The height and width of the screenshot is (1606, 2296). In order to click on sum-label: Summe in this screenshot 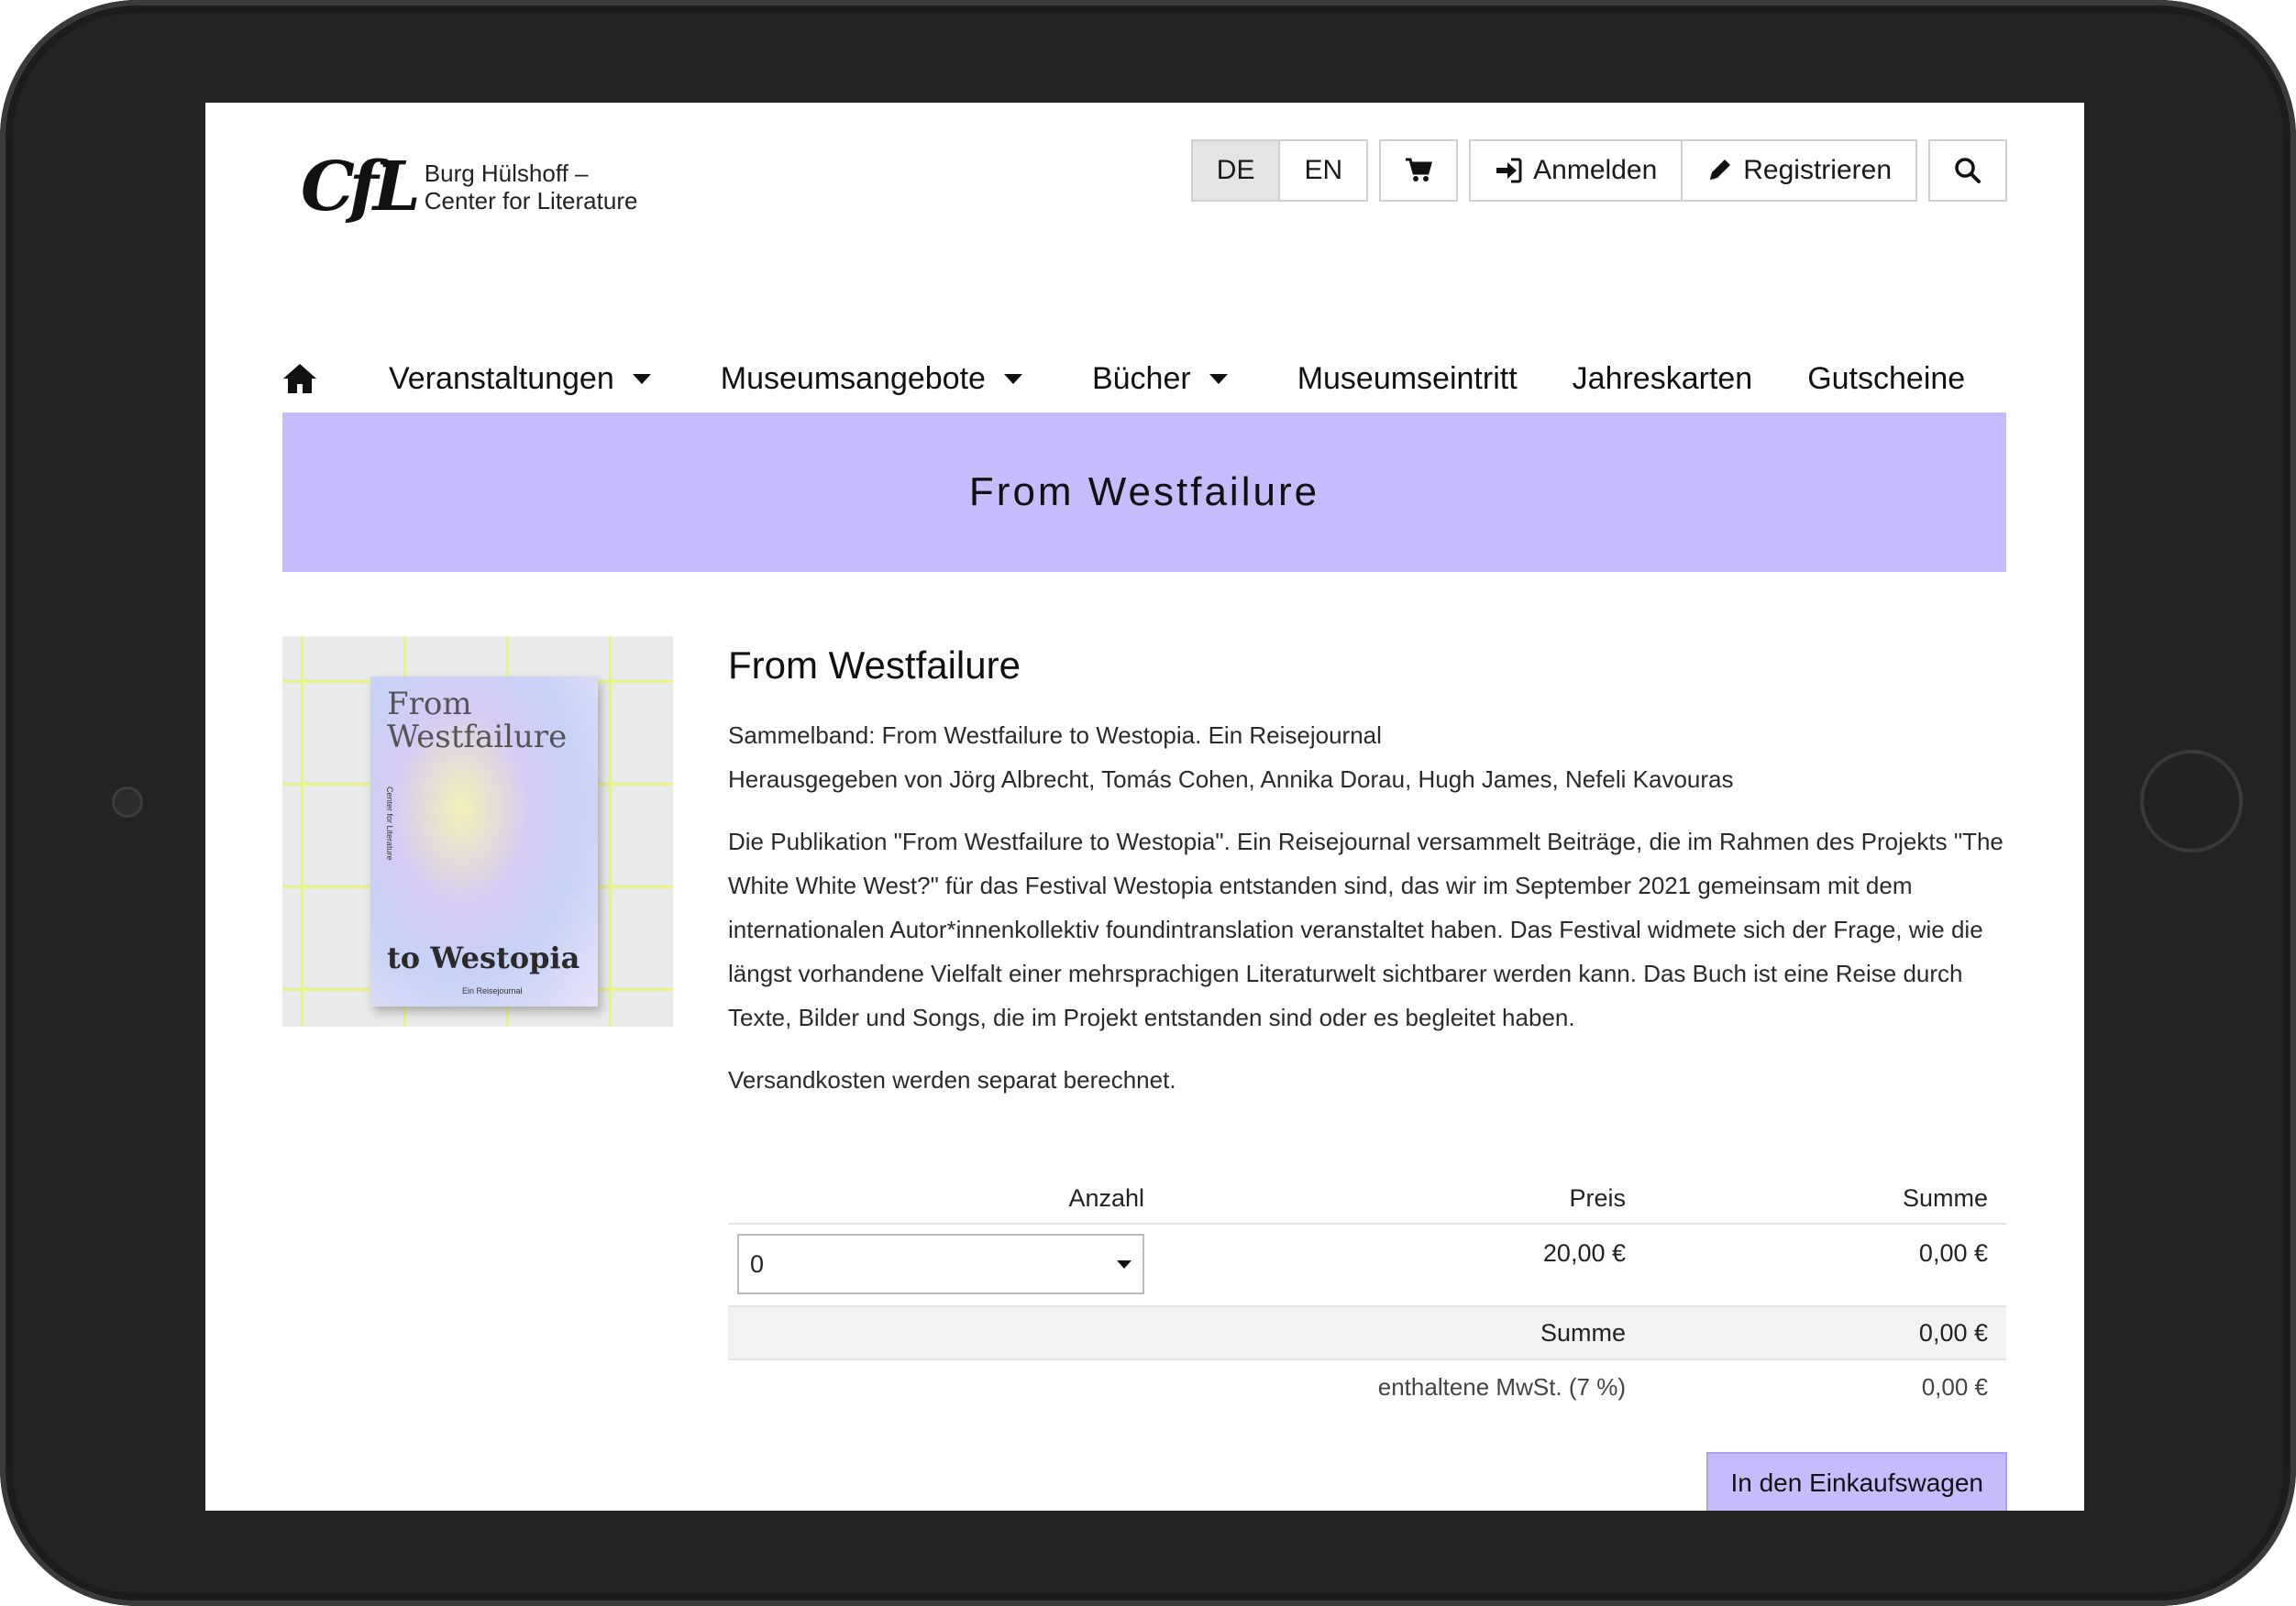, I will do `click(1583, 1332)`.